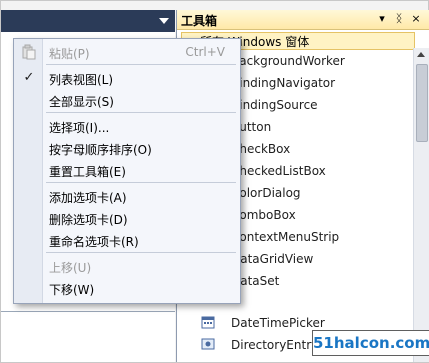  What do you see at coordinates (127, 266) in the screenshot?
I see `menu-item-move-up: 上移(U)` at bounding box center [127, 266].